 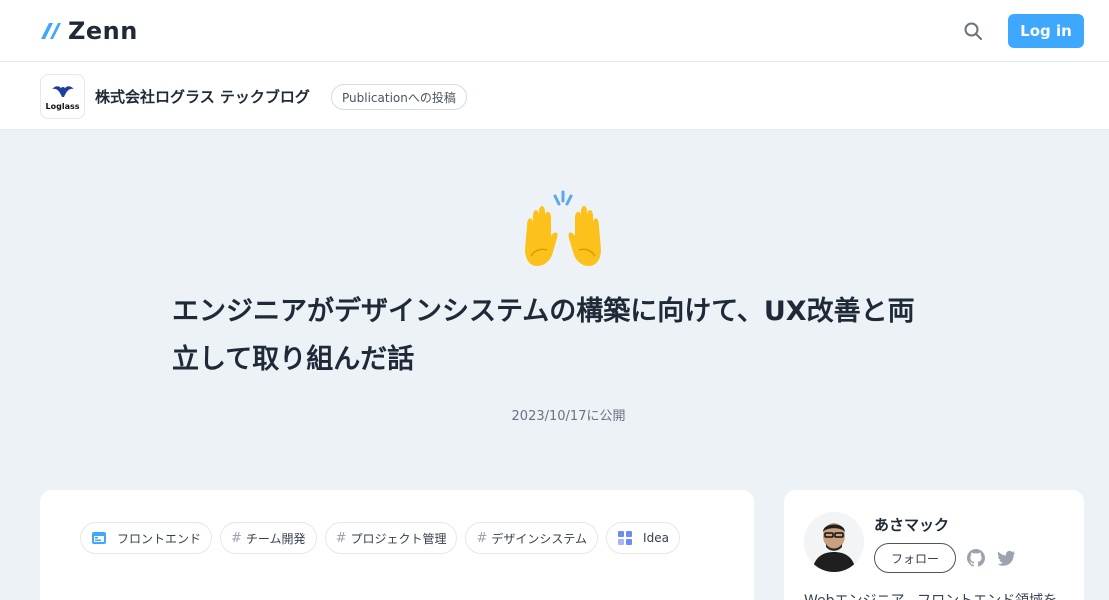 I want to click on tag-idea: Idea, so click(x=643, y=538).